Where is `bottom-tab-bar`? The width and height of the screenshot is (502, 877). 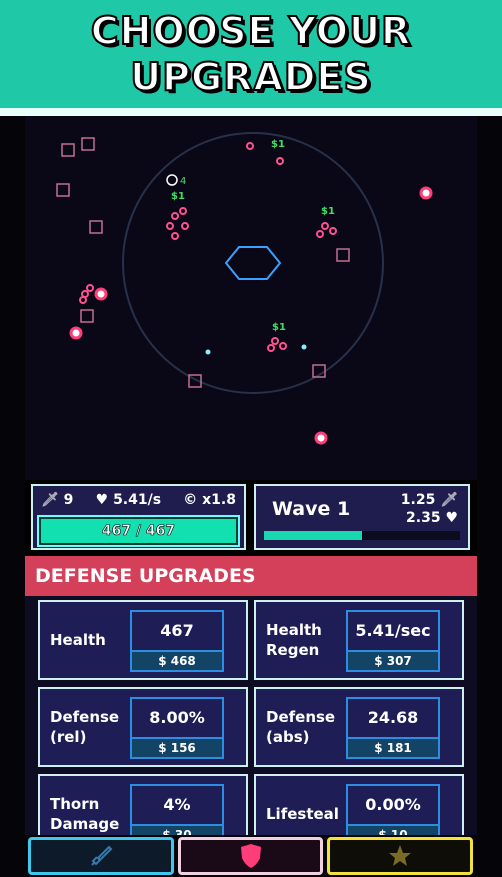 bottom-tab-bar is located at coordinates (251, 856).